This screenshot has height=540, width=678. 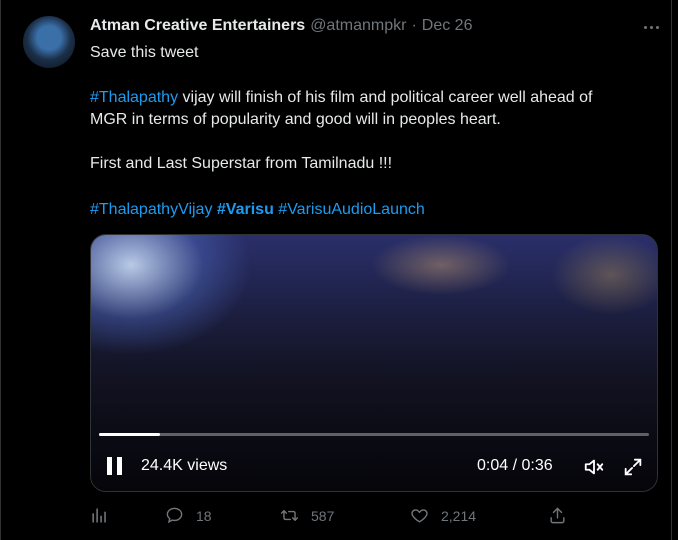 What do you see at coordinates (129, 434) in the screenshot?
I see `video-progress-fill` at bounding box center [129, 434].